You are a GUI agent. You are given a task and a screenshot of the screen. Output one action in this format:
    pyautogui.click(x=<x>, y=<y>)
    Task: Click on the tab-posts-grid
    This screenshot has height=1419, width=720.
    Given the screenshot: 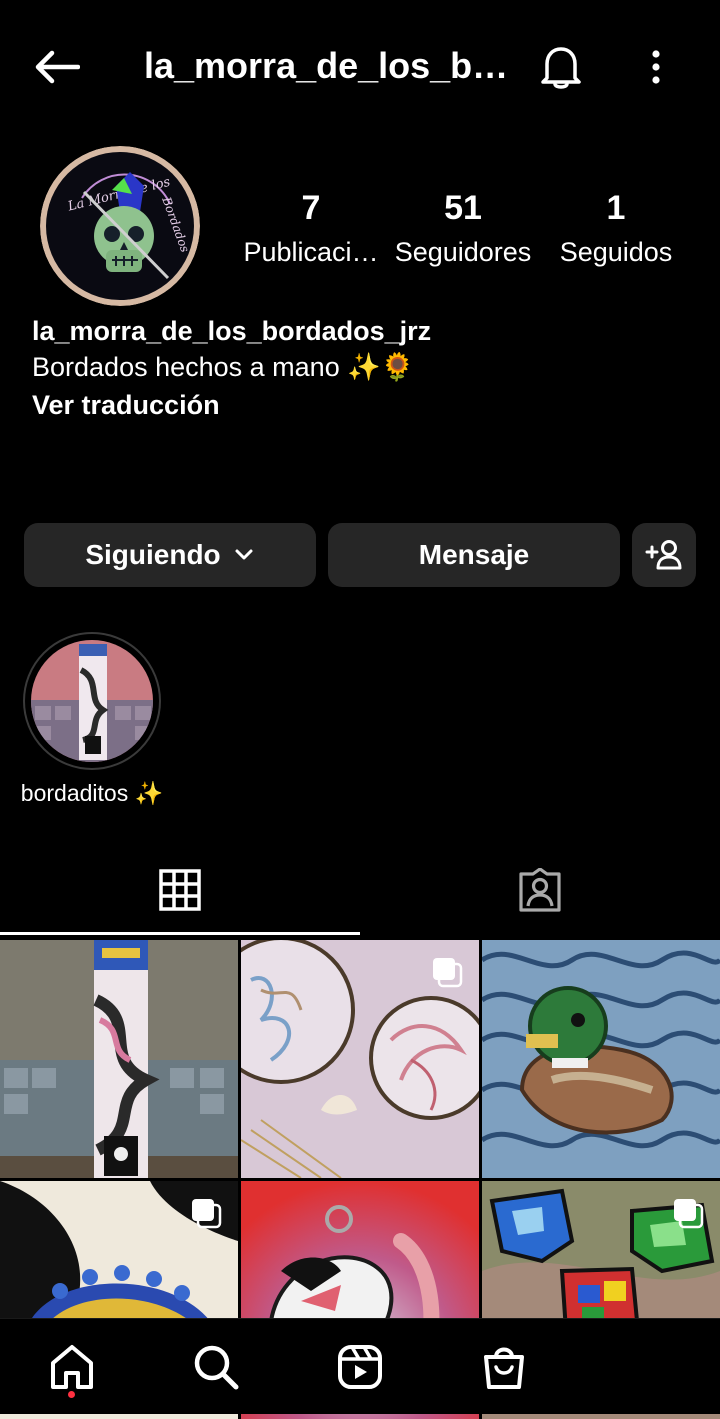 What is the action you would take?
    pyautogui.click(x=180, y=890)
    